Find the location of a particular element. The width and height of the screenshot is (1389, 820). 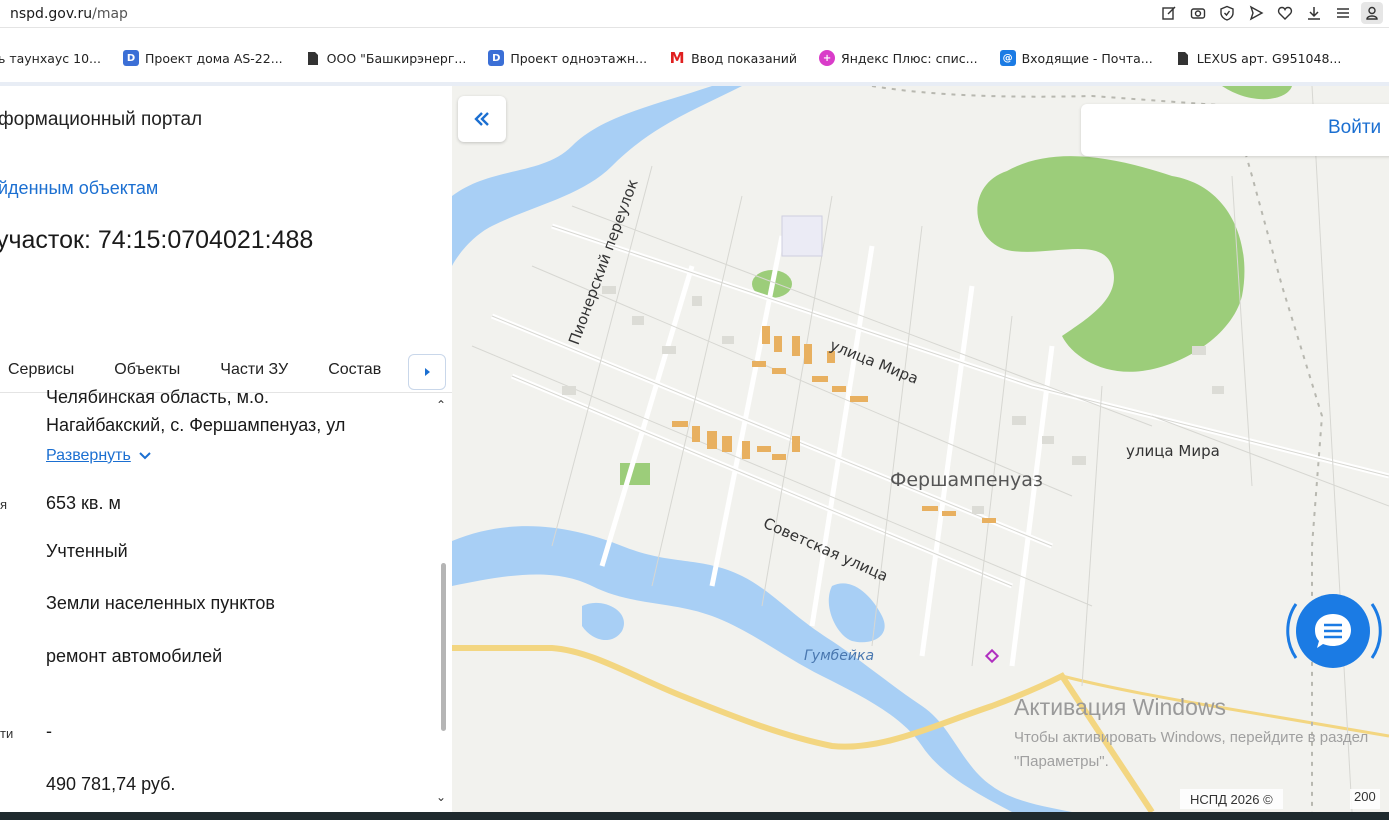

rights-label: ти is located at coordinates (7, 733).